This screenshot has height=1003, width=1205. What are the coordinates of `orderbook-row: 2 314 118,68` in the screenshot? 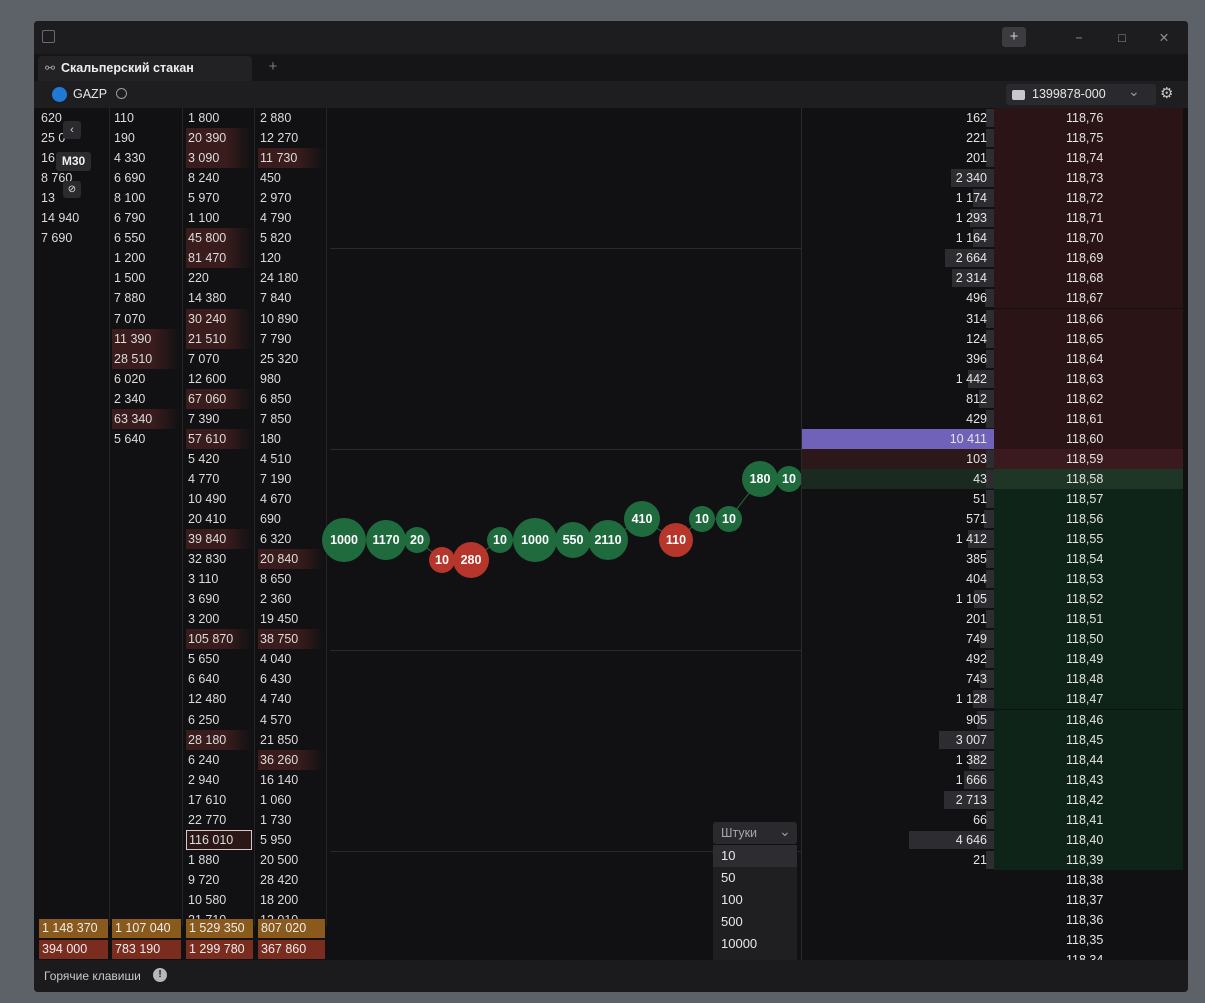 It's located at (992, 278).